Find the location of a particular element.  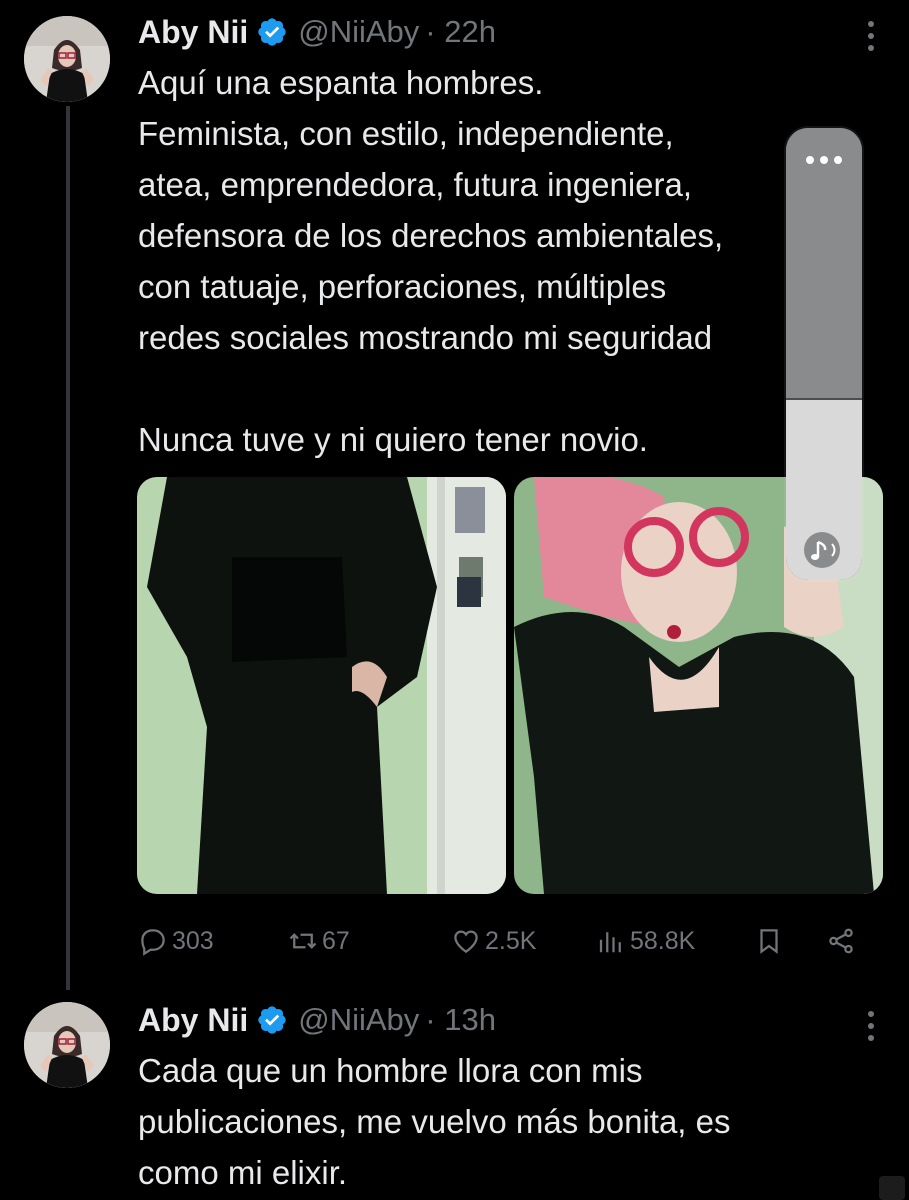

like-count: 2.5K is located at coordinates (511, 940).